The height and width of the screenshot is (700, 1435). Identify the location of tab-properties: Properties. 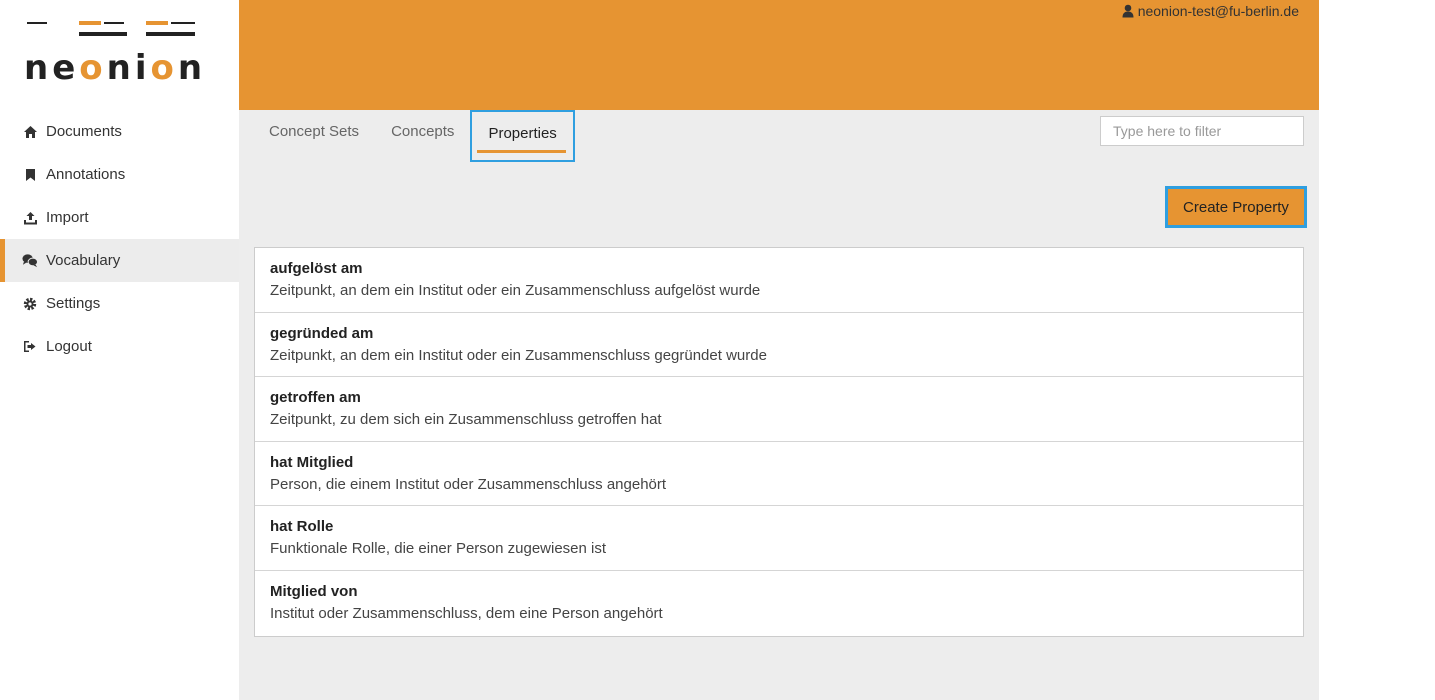
(522, 136).